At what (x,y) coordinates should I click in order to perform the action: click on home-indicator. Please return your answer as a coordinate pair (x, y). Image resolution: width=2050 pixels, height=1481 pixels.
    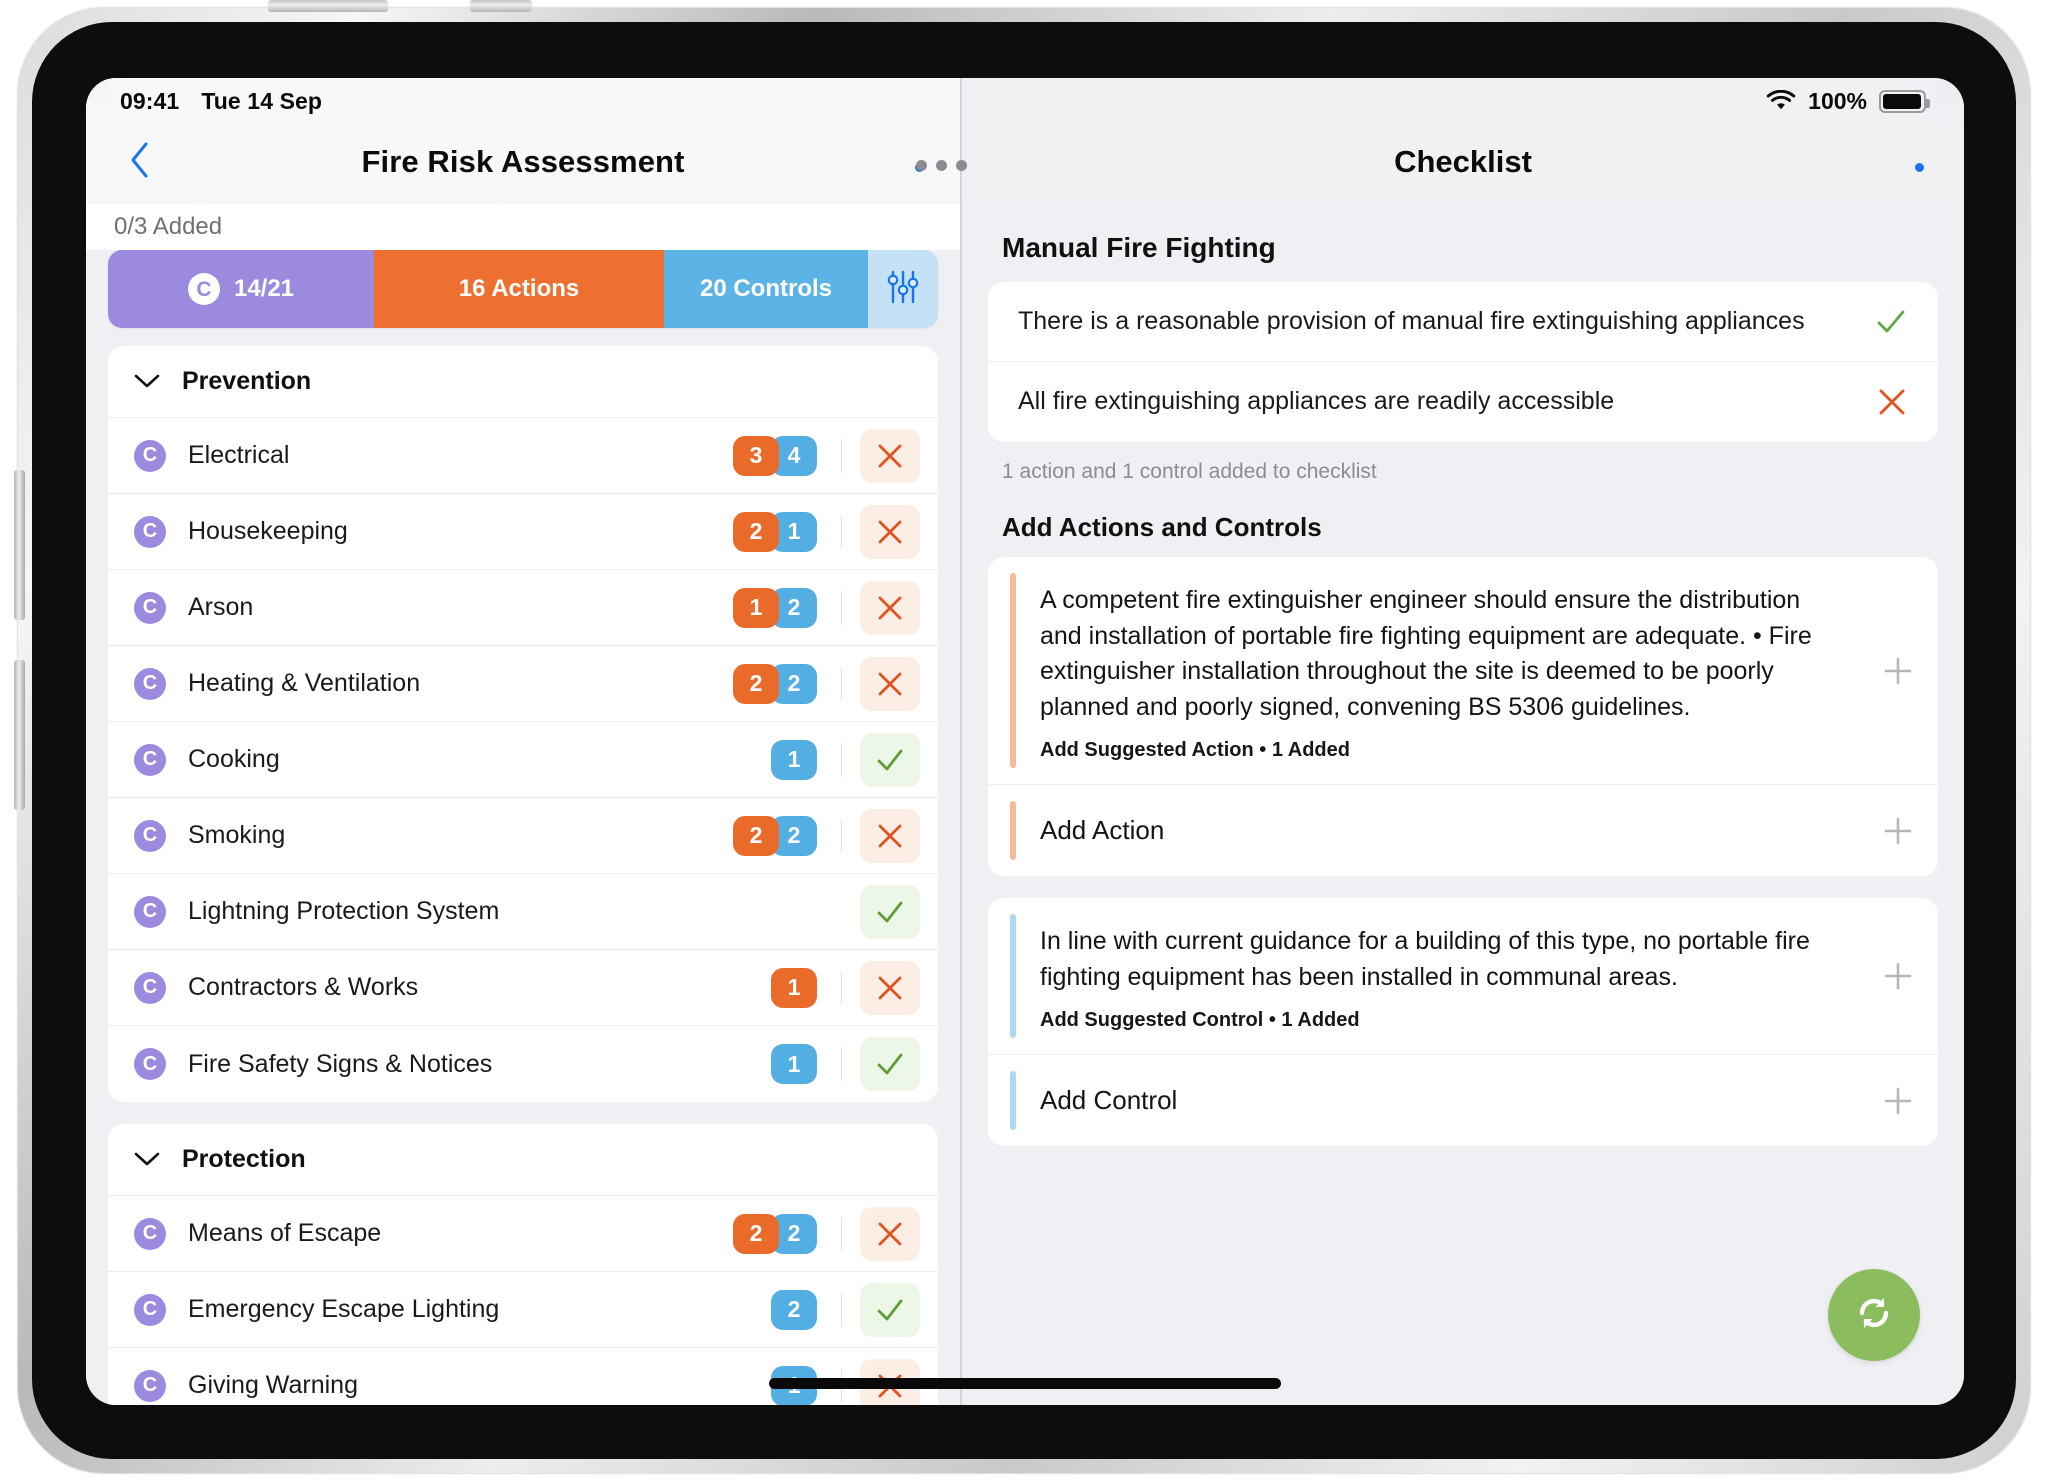
    Looking at the image, I should click on (1025, 1383).